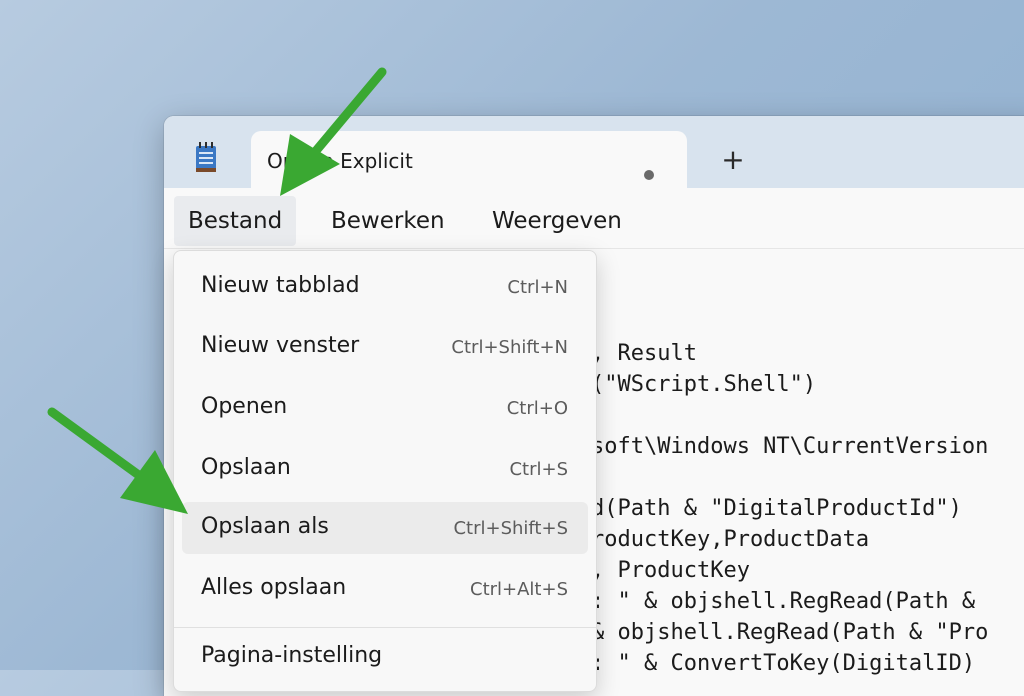  Describe the element at coordinates (385, 627) in the screenshot. I see `menu-separator` at that location.